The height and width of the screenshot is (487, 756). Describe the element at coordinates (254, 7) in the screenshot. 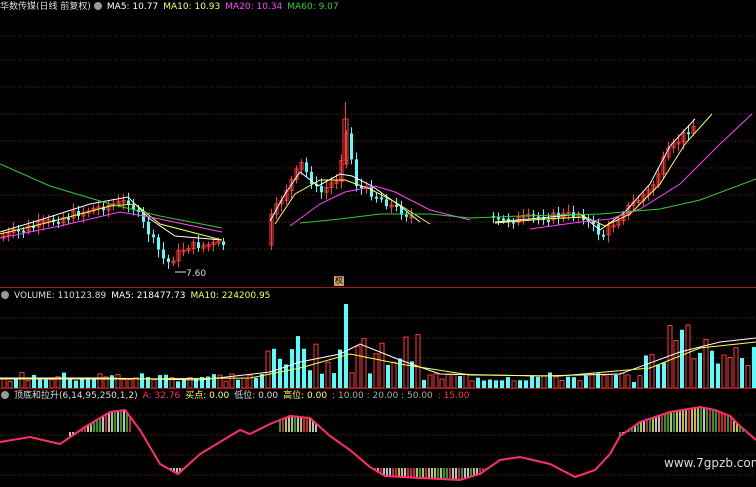

I see `ma20-label: MA20: 10.34` at that location.